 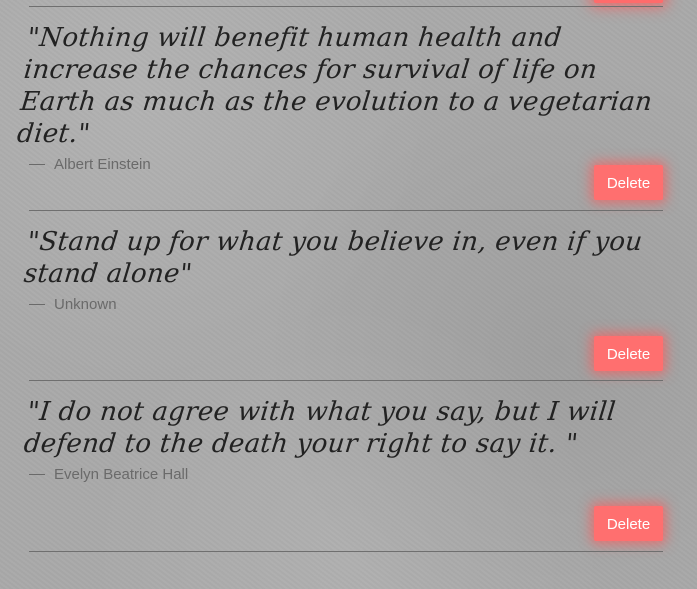 I want to click on author-name: Unknown, so click(x=85, y=304).